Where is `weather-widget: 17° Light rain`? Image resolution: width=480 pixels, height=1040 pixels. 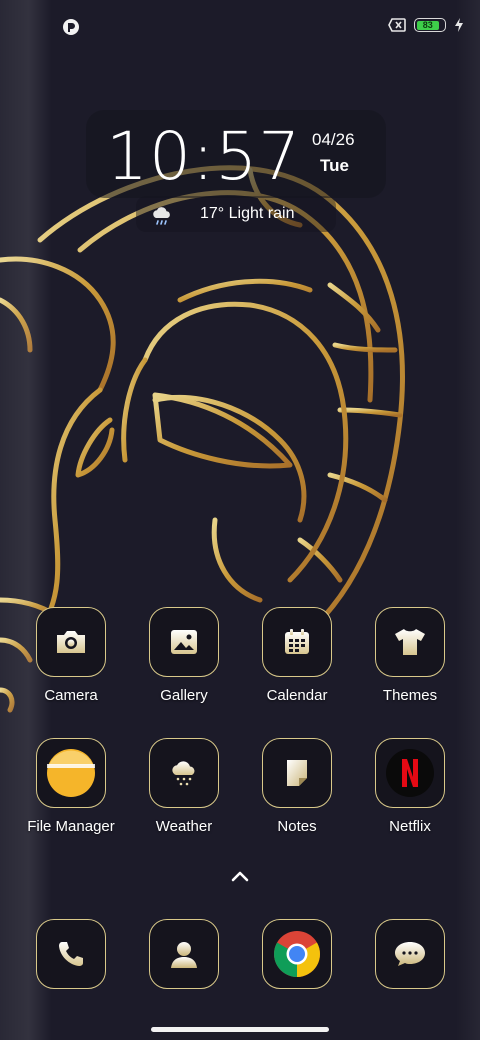
weather-widget: 17° Light rain is located at coordinates (236, 214).